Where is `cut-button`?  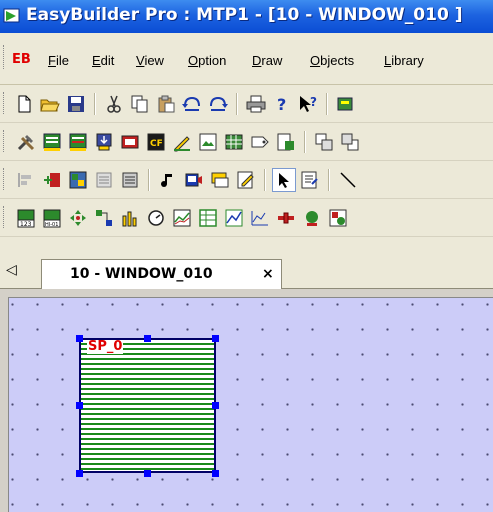 cut-button is located at coordinates (114, 104).